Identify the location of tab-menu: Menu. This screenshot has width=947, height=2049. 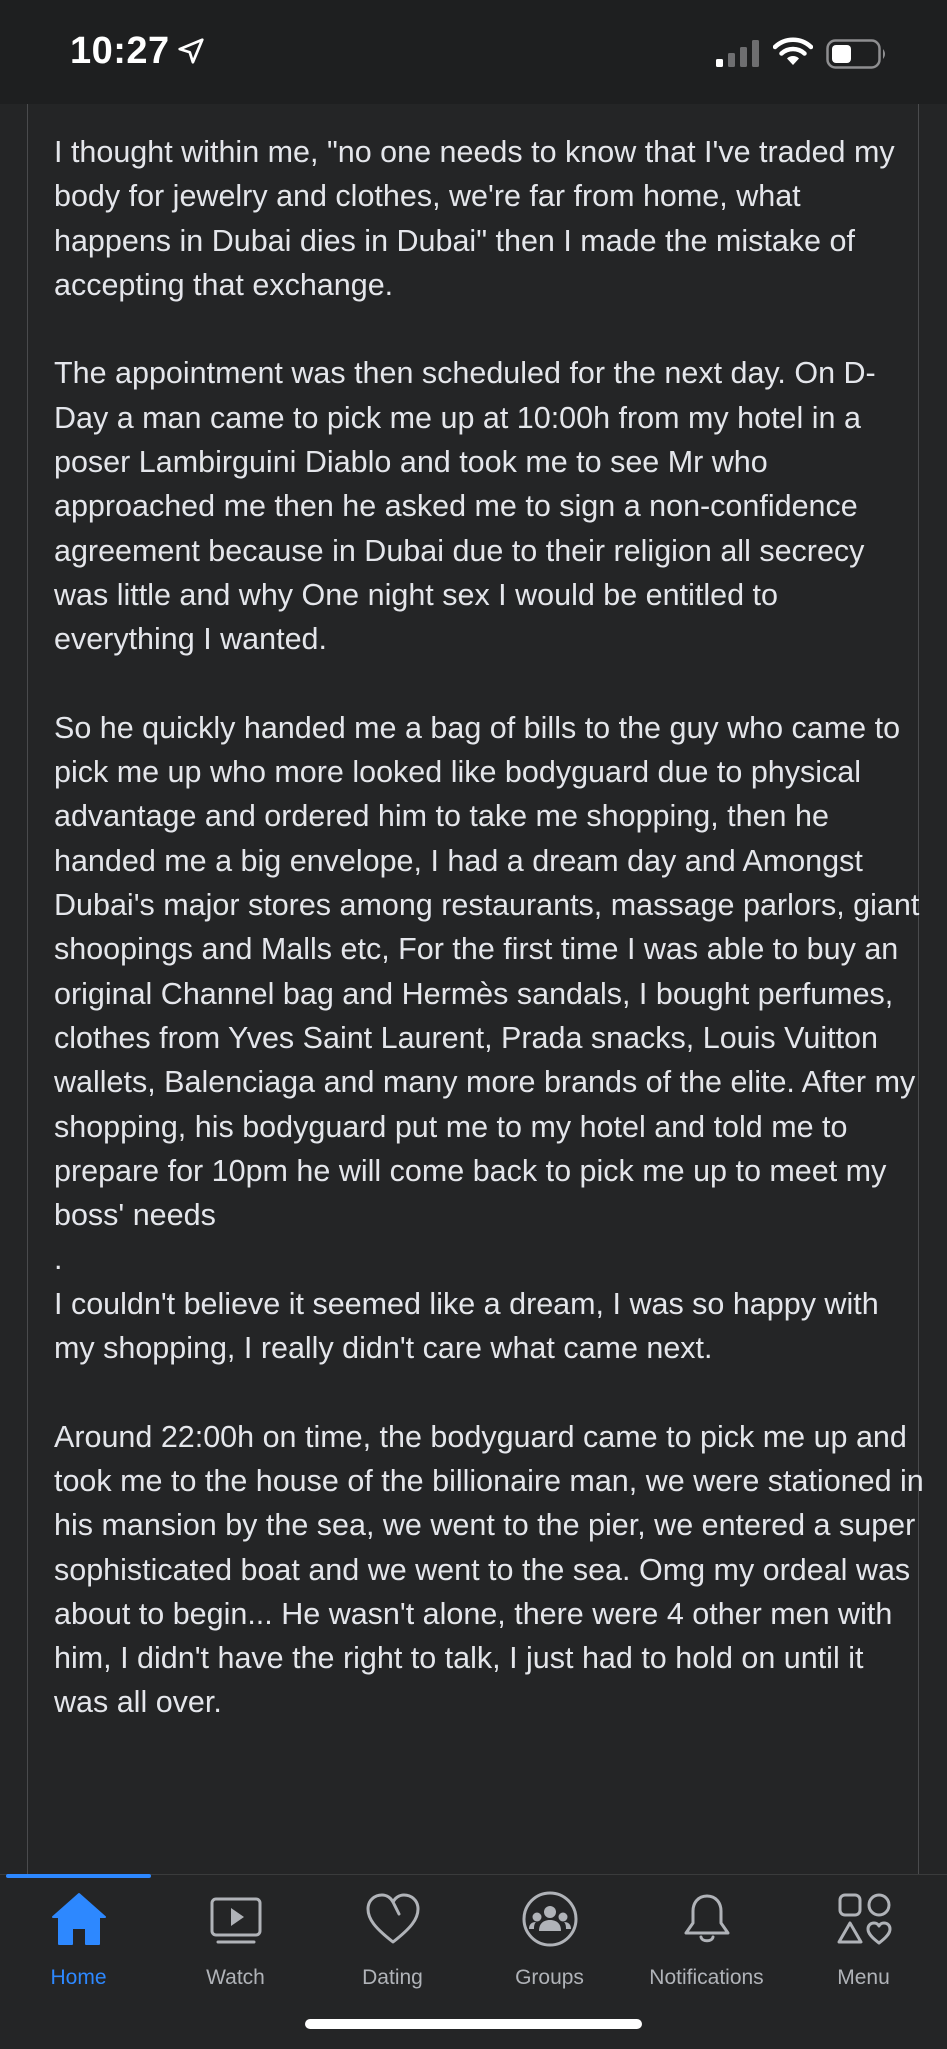
(863, 1945).